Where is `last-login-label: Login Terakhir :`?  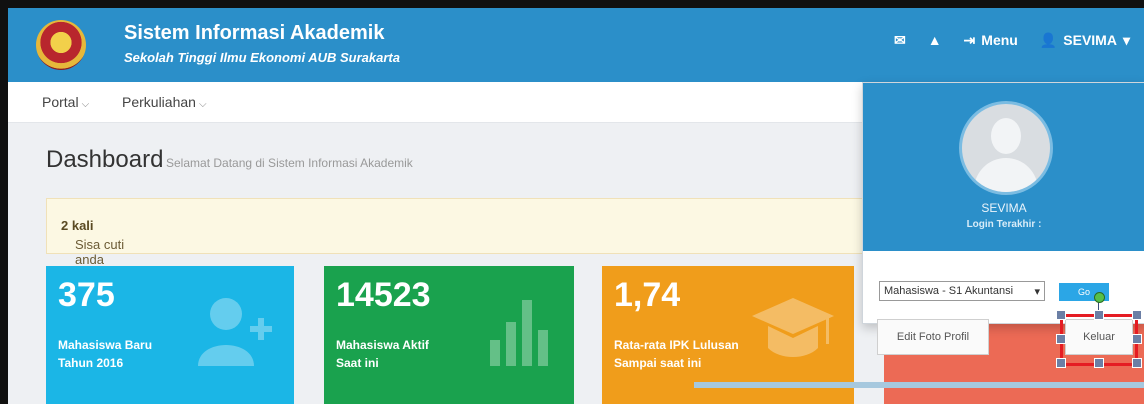 last-login-label: Login Terakhir : is located at coordinates (1004, 224).